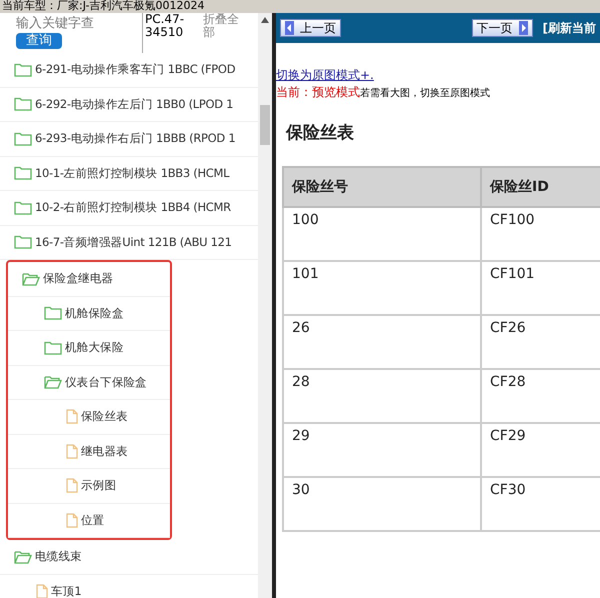  I want to click on tree-item: 电缆线束, so click(129, 557).